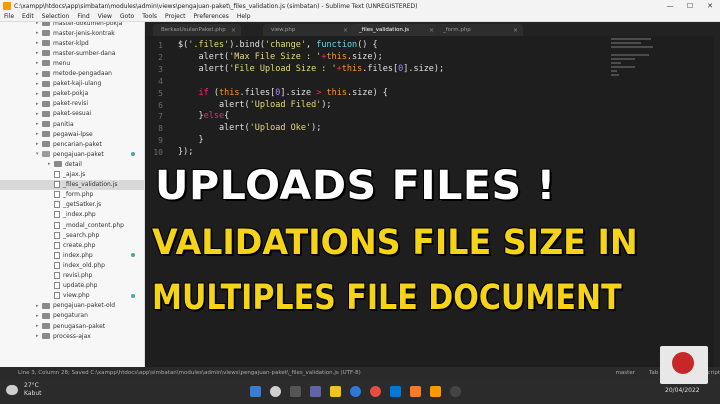  What do you see at coordinates (395, 391) in the screenshot?
I see `store-icon` at bounding box center [395, 391].